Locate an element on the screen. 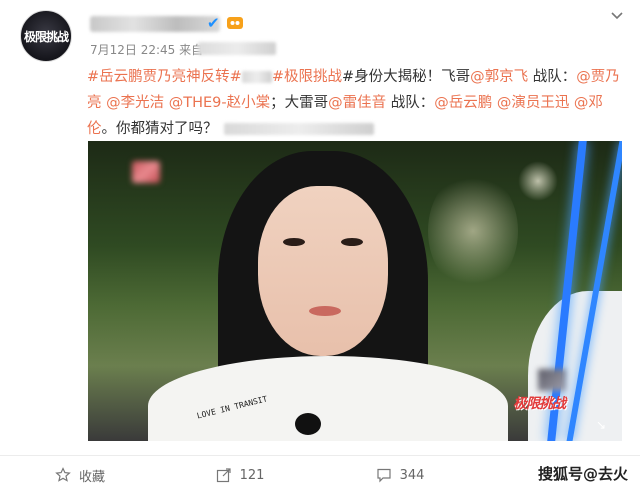 This screenshot has width=640, height=494. comment-icon is located at coordinates (383, 475).